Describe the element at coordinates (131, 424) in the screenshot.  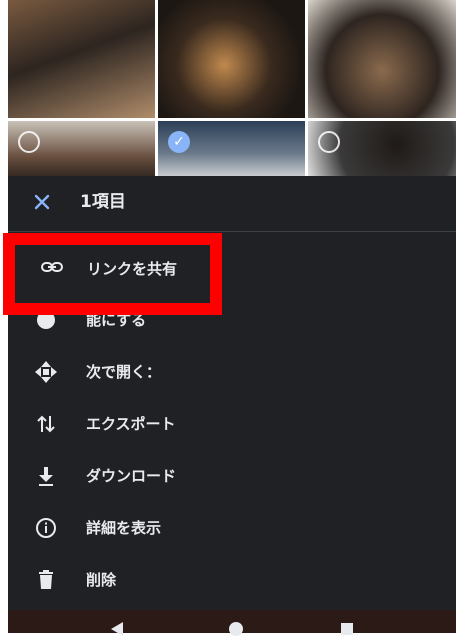
I see `menu-item-label: エクスポート` at that location.